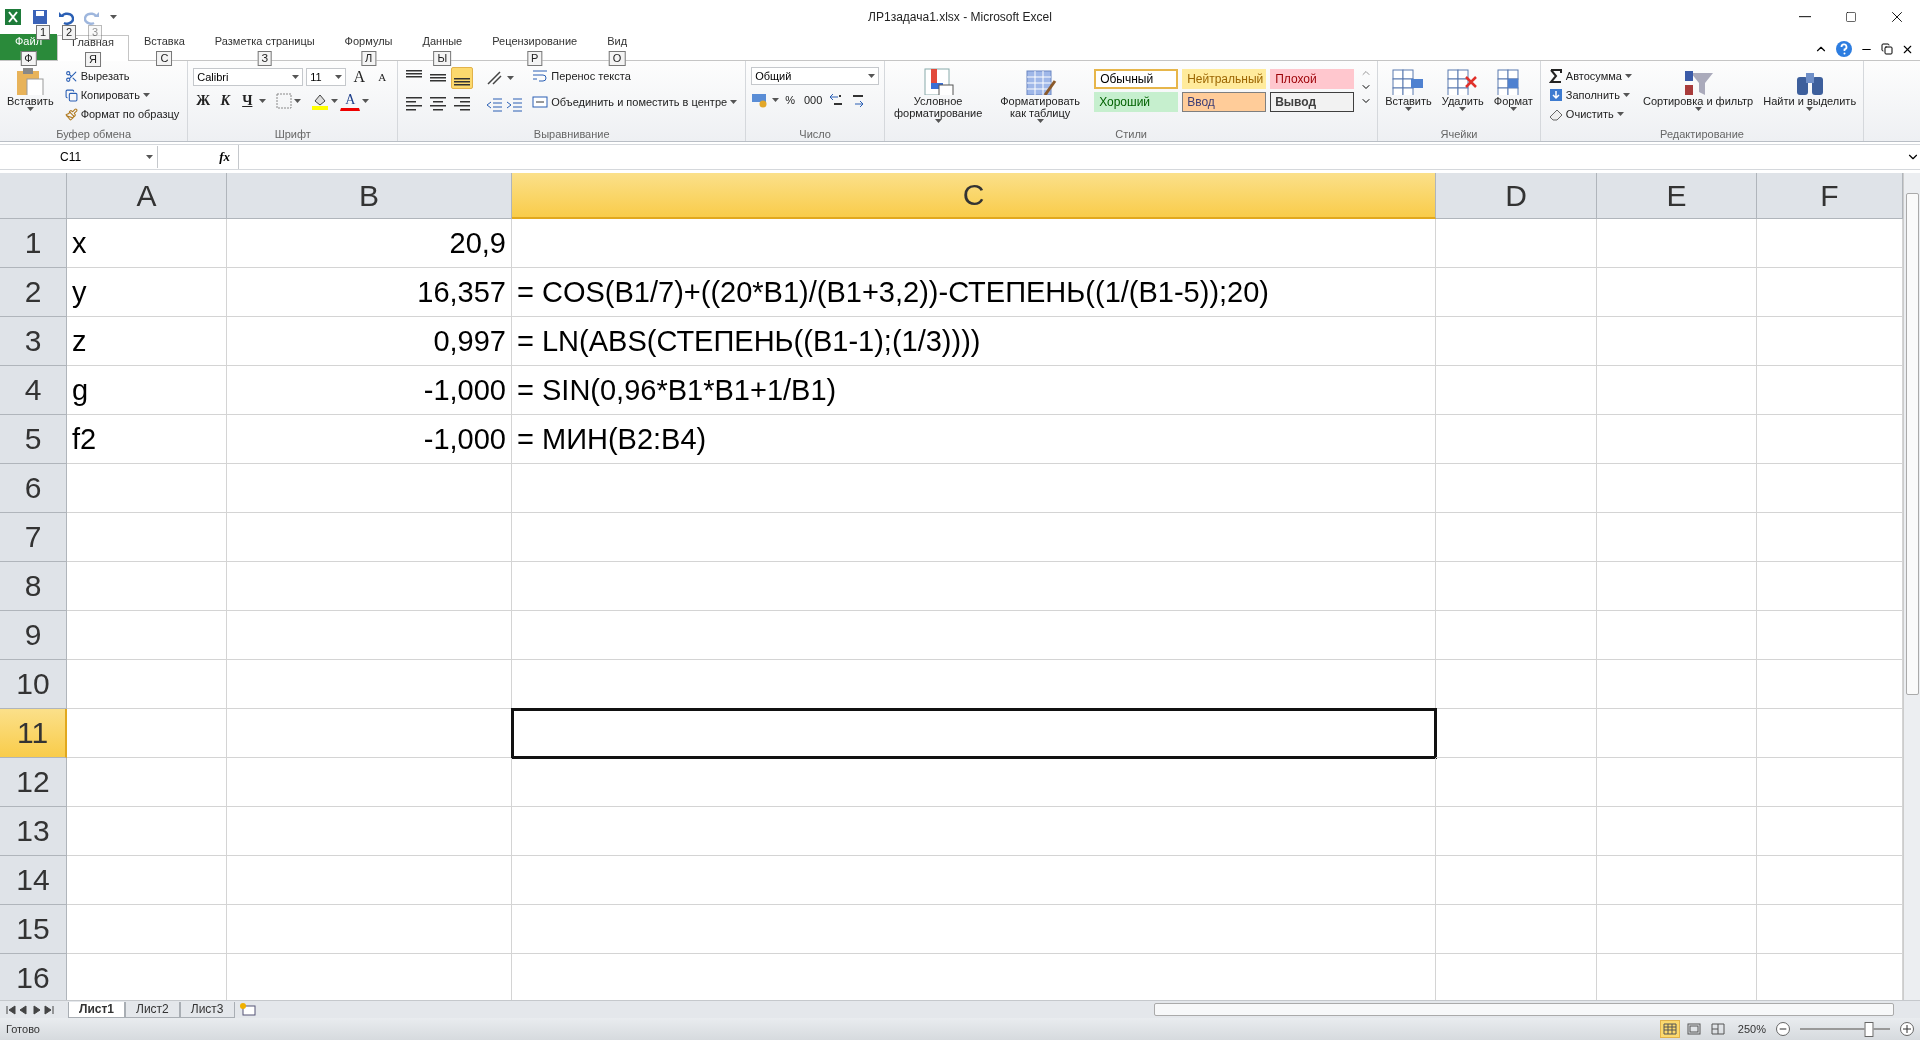 The image size is (1920, 1040). I want to click on delete-cells-button: Удалить, so click(1462, 89).